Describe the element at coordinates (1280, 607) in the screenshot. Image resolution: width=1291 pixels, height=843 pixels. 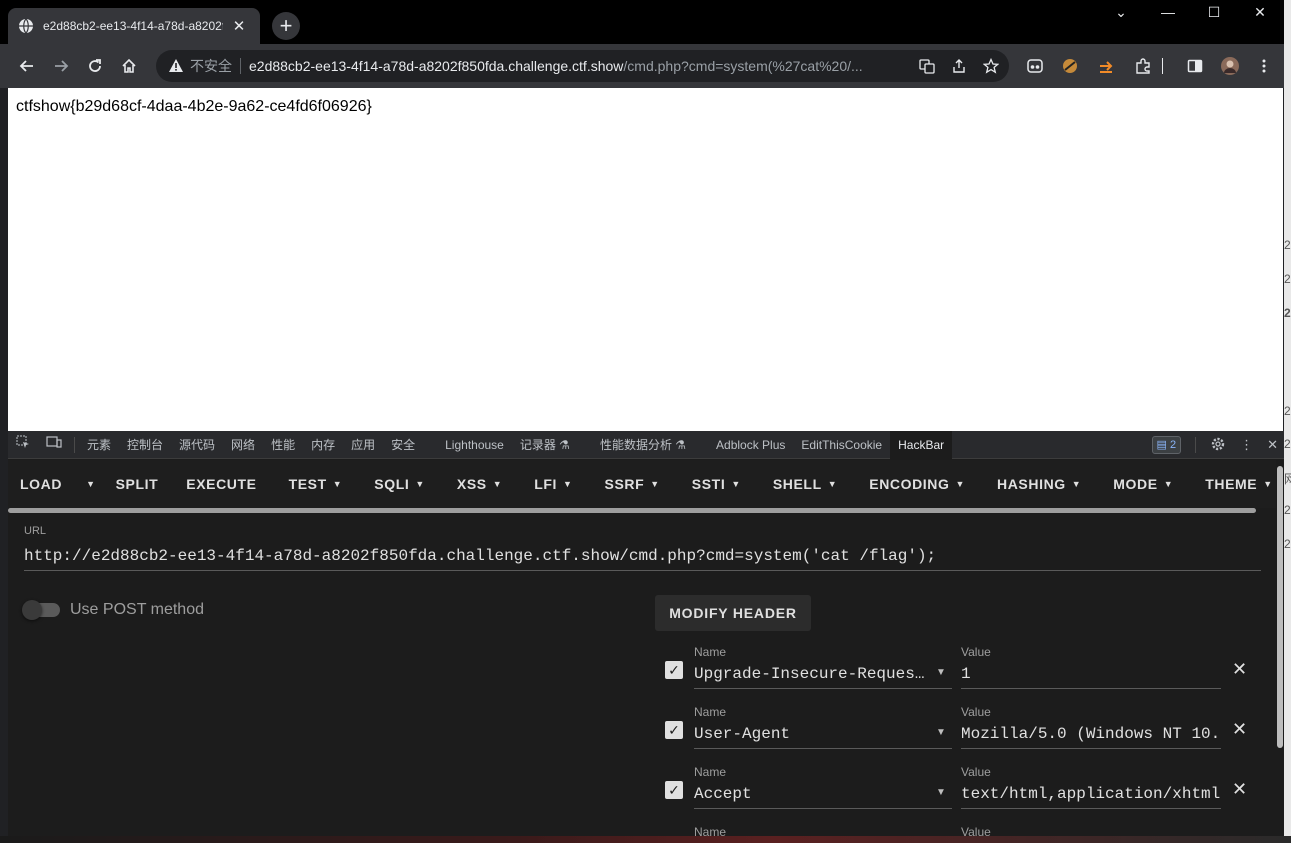
I see `scrollbar-thumb` at that location.